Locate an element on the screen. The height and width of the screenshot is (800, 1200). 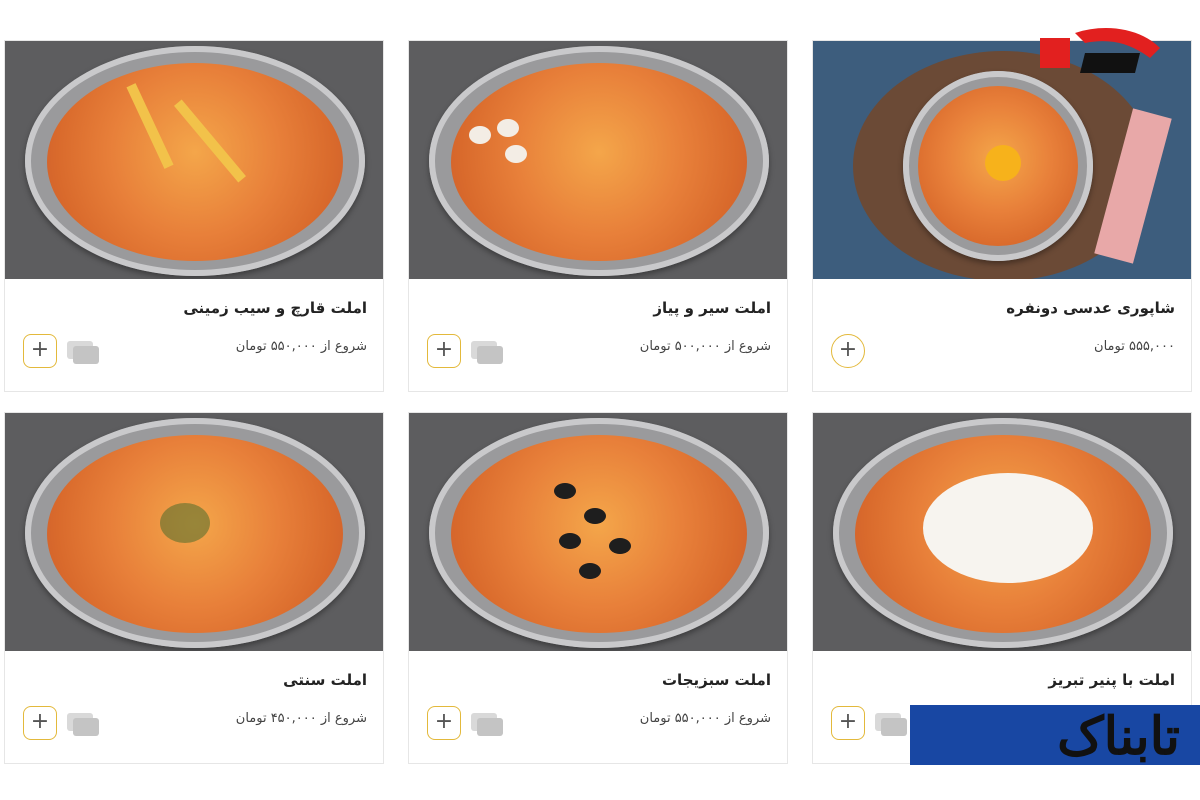
product-title: املت قارچ و سیب زمینی is located at coordinates (275, 308).